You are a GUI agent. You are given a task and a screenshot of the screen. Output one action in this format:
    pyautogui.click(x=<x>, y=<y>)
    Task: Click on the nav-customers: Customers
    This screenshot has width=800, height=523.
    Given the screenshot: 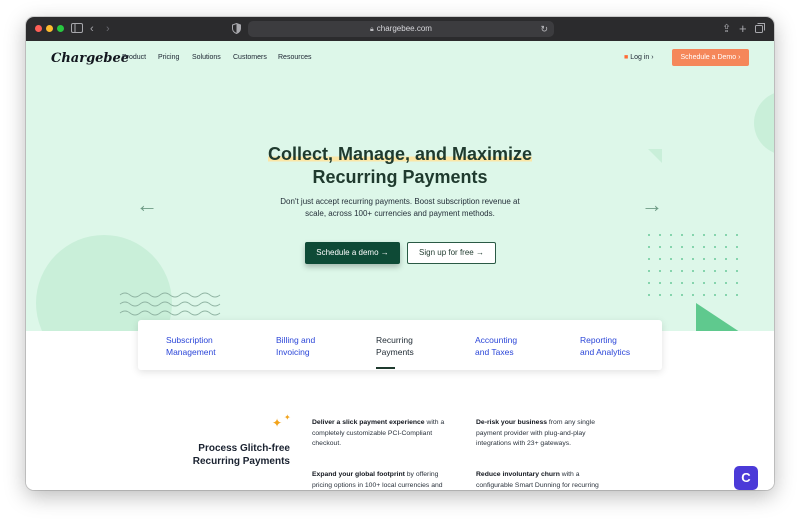 What is the action you would take?
    pyautogui.click(x=250, y=57)
    